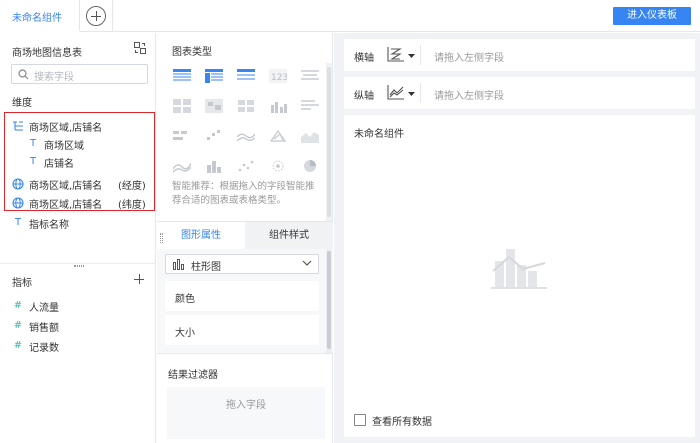 This screenshot has height=443, width=700. Describe the element at coordinates (185, 333) in the screenshot. I see `property-size-label: 大小` at that location.